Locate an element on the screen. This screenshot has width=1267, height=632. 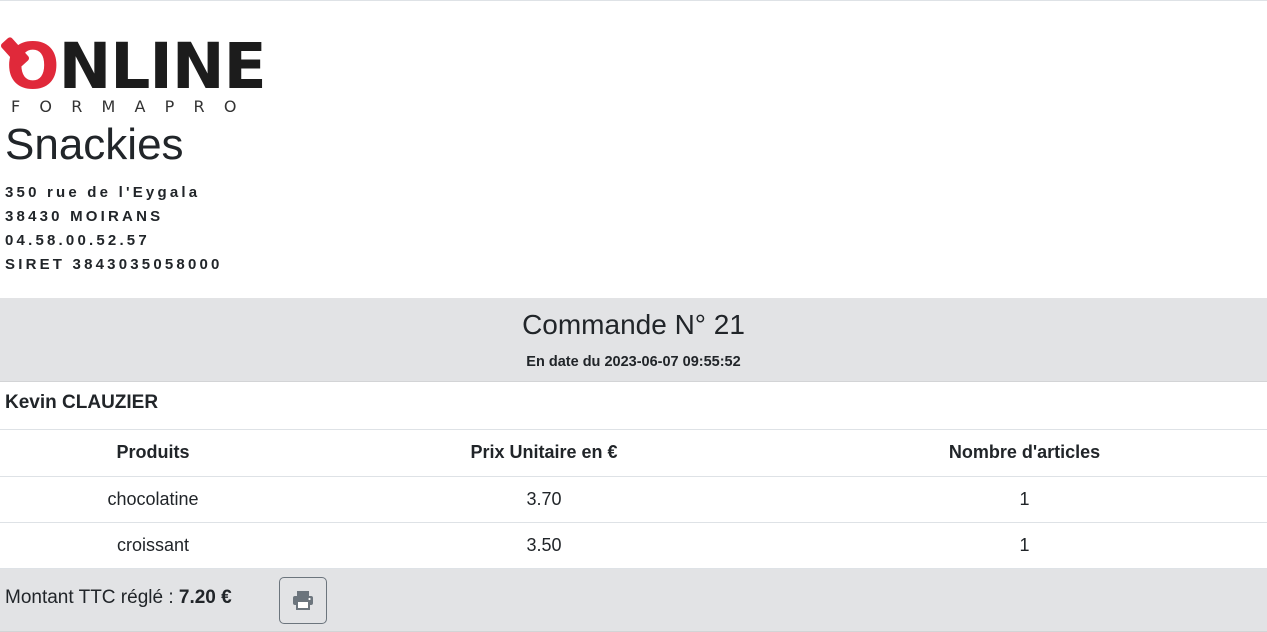
order-title: Commande N° 21 is located at coordinates (633, 324).